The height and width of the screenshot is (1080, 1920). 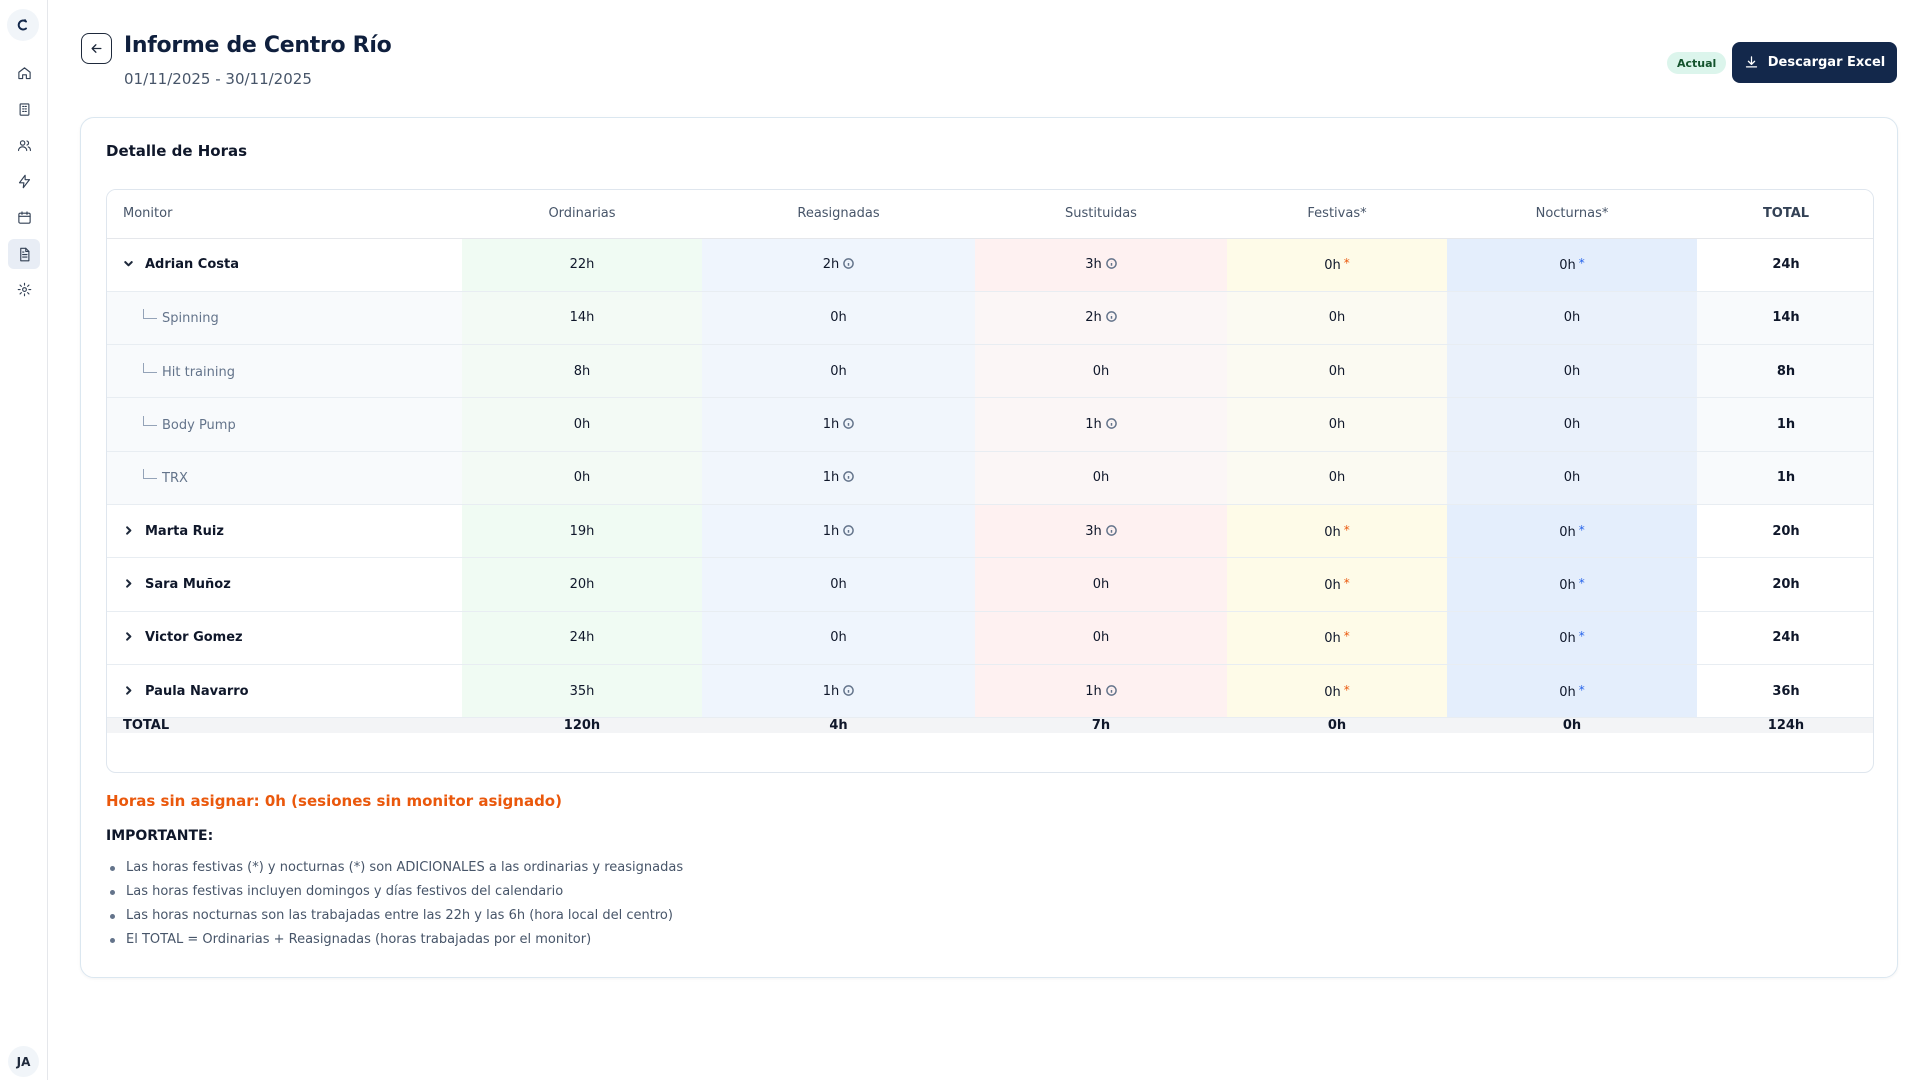 What do you see at coordinates (1786, 318) in the screenshot?
I see `cell-value: 14h` at bounding box center [1786, 318].